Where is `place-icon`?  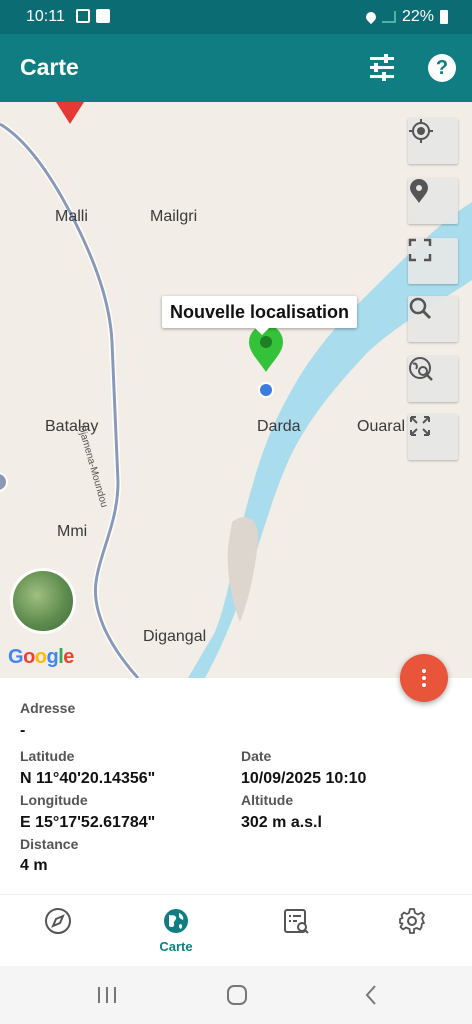 place-icon is located at coordinates (419, 191).